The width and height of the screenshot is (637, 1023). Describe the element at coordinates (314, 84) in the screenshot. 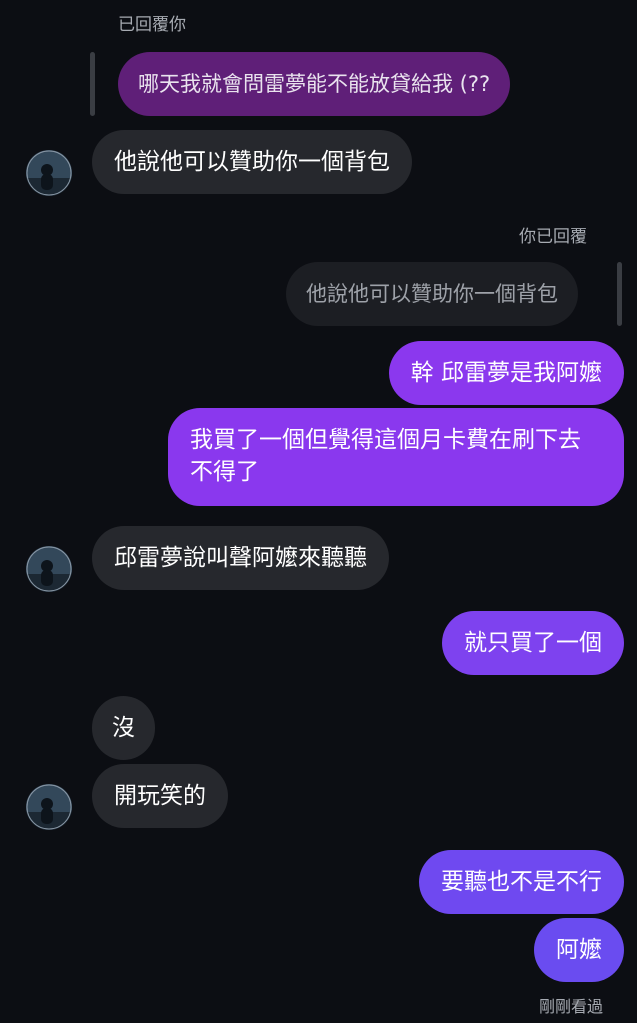

I see `quoted-message-bubble: 哪天我就會問雷夢能不能放貸給我 (??` at that location.